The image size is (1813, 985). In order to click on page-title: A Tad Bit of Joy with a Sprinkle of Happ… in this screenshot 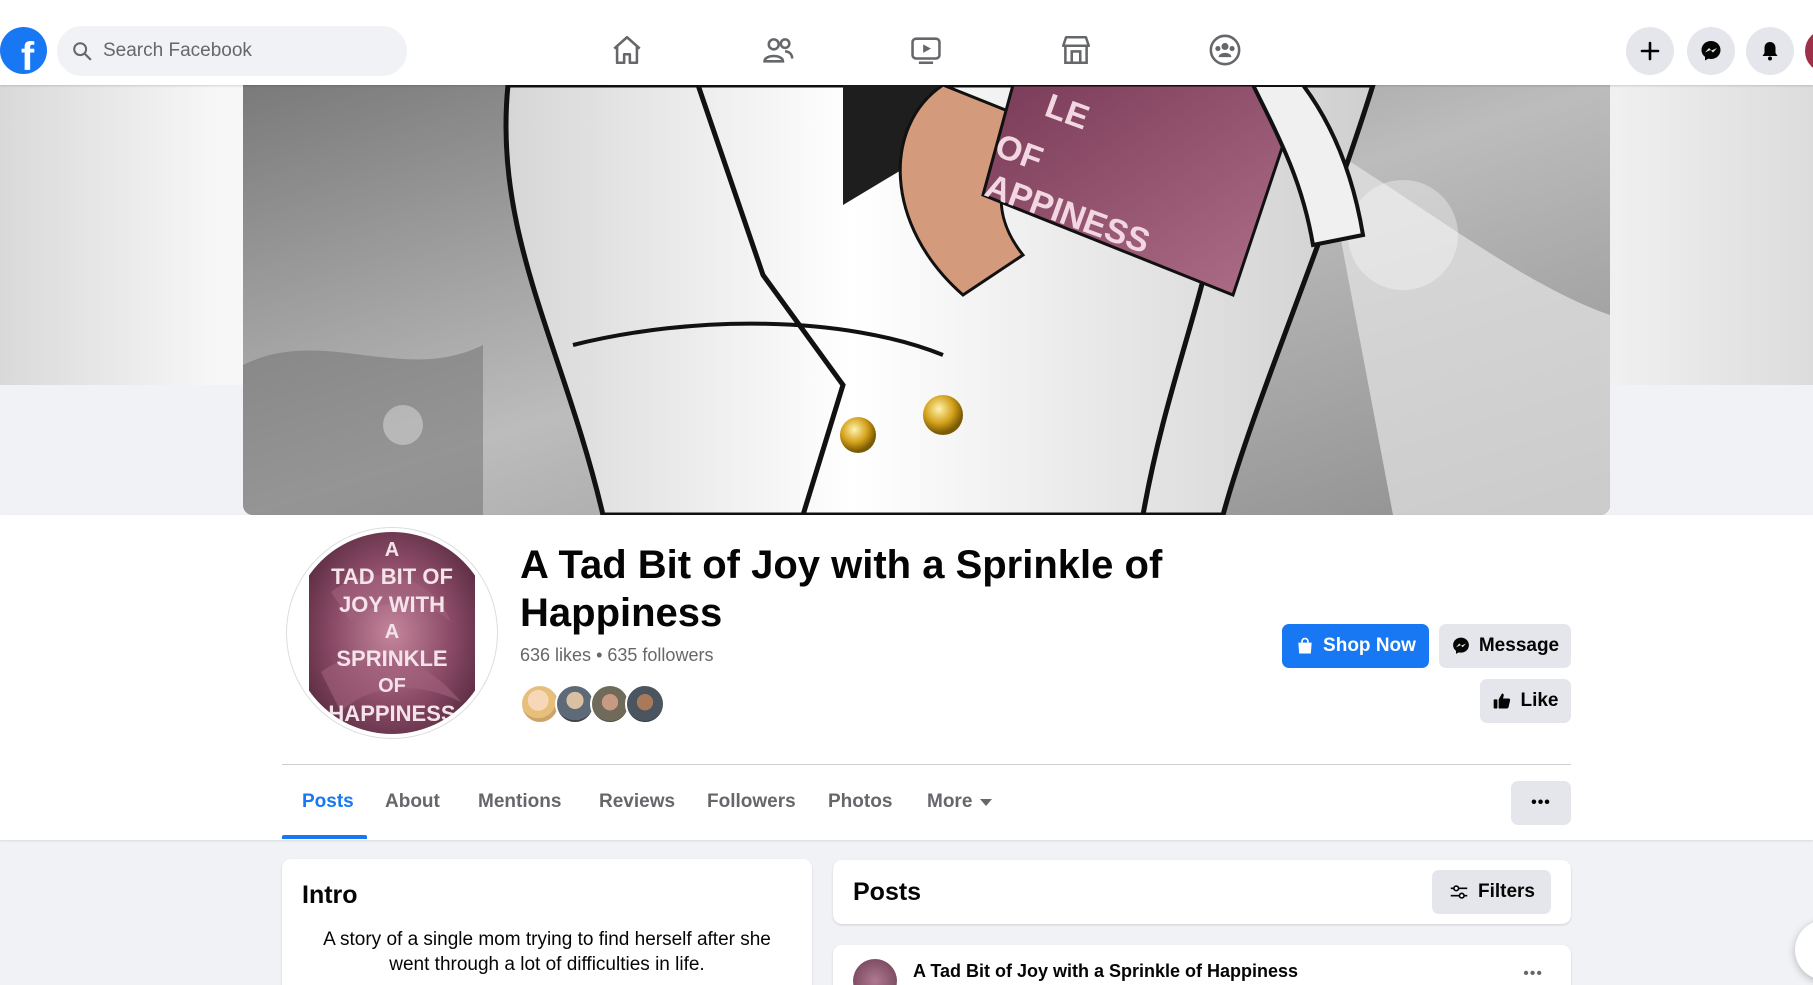, I will do `click(841, 589)`.